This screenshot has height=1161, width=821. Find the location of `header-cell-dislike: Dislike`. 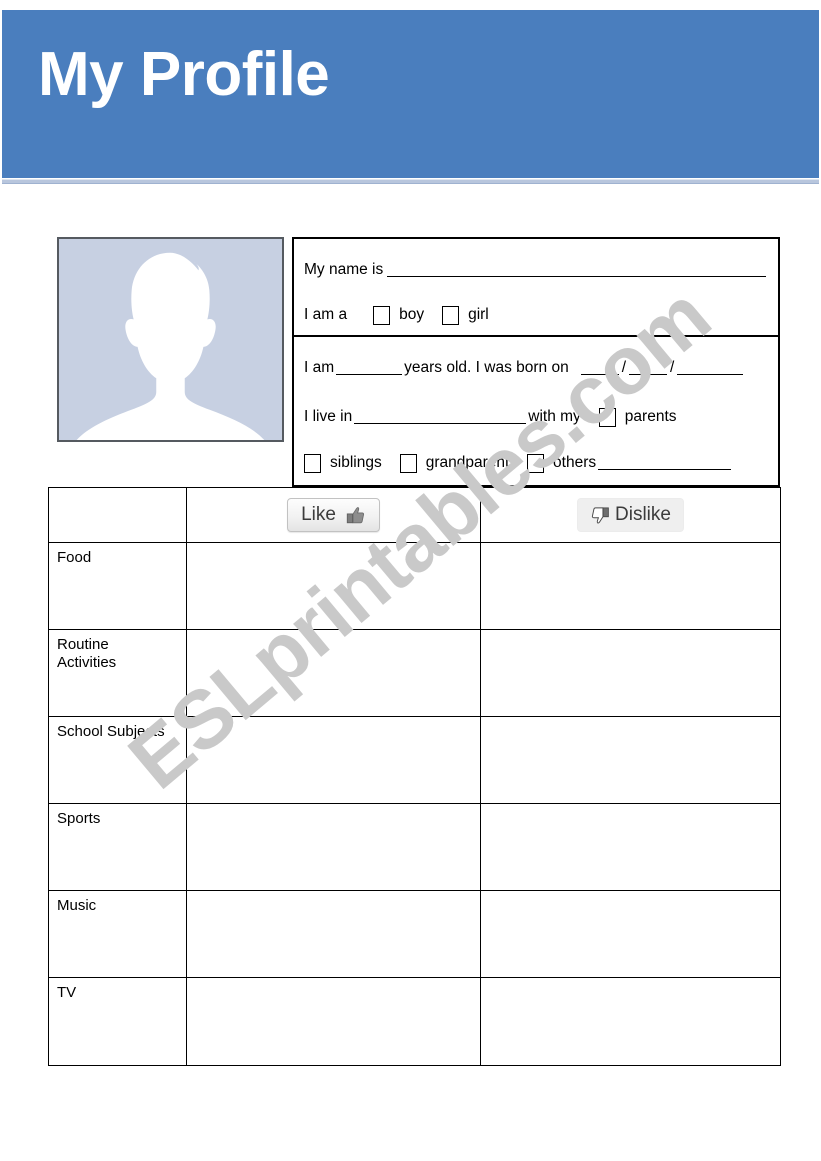

header-cell-dislike: Dislike is located at coordinates (630, 515).